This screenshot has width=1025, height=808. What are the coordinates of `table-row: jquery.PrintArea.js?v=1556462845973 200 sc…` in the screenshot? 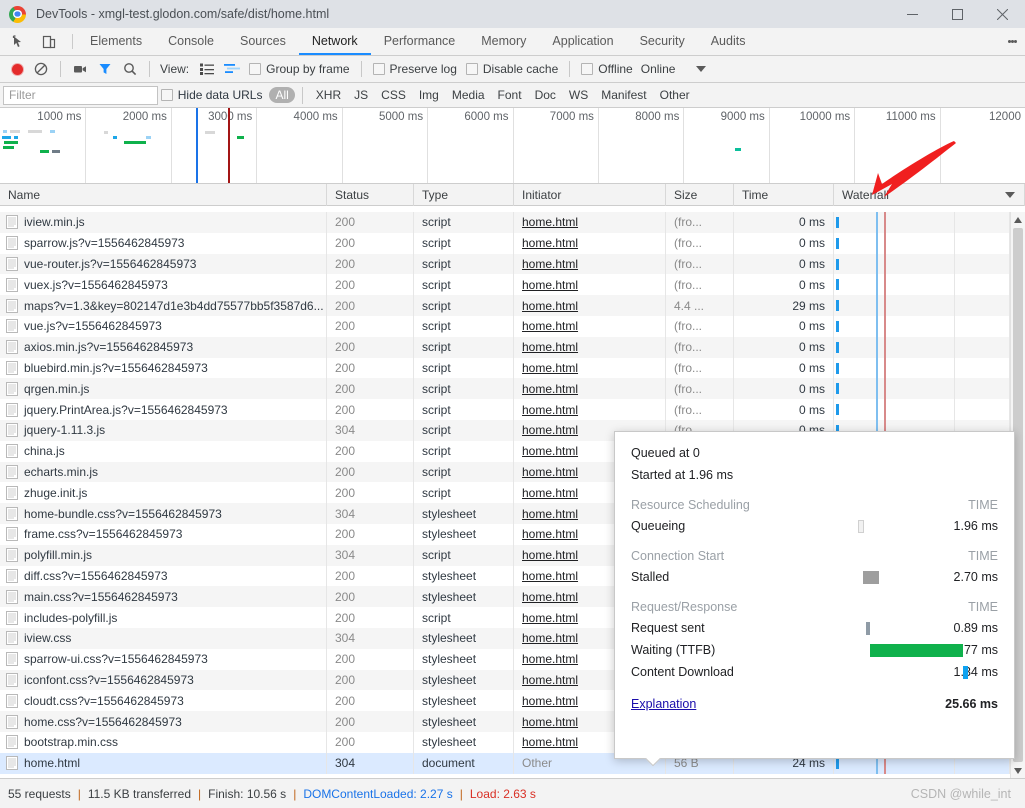 It's located at (512, 409).